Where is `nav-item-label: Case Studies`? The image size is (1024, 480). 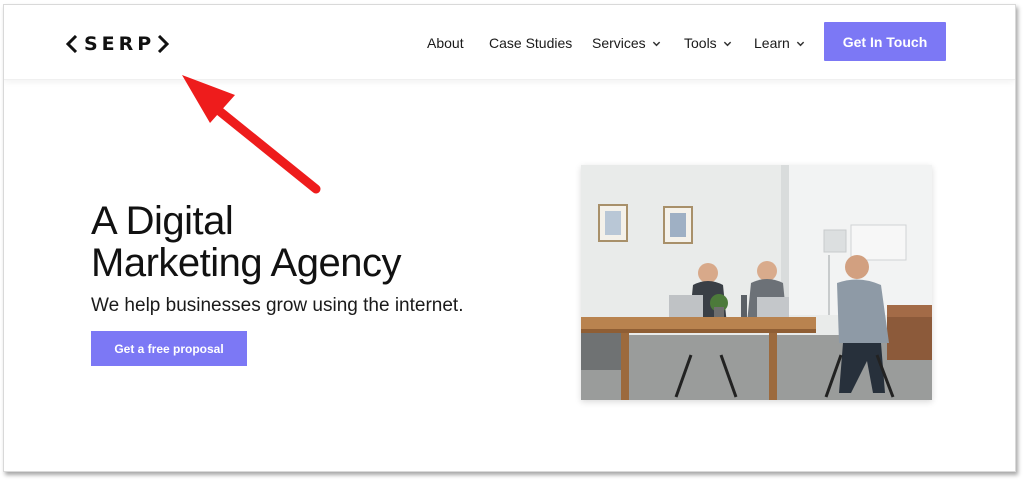 nav-item-label: Case Studies is located at coordinates (531, 43).